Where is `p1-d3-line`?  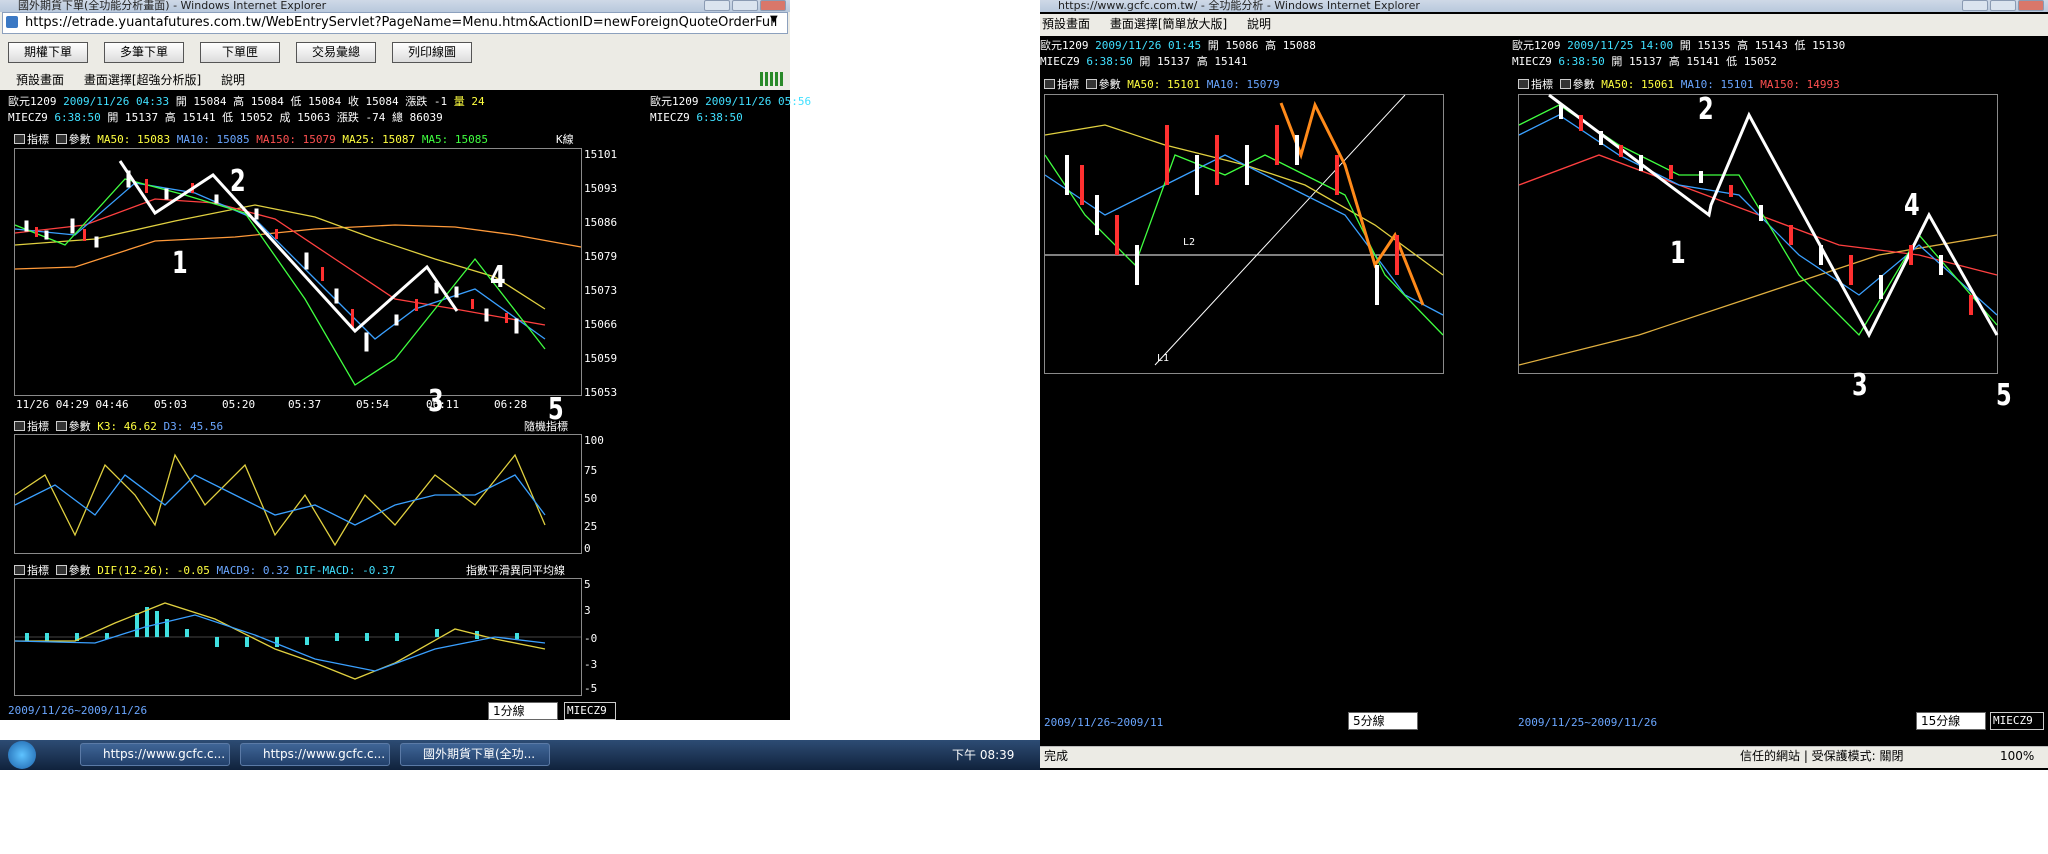 p1-d3-line is located at coordinates (280, 500).